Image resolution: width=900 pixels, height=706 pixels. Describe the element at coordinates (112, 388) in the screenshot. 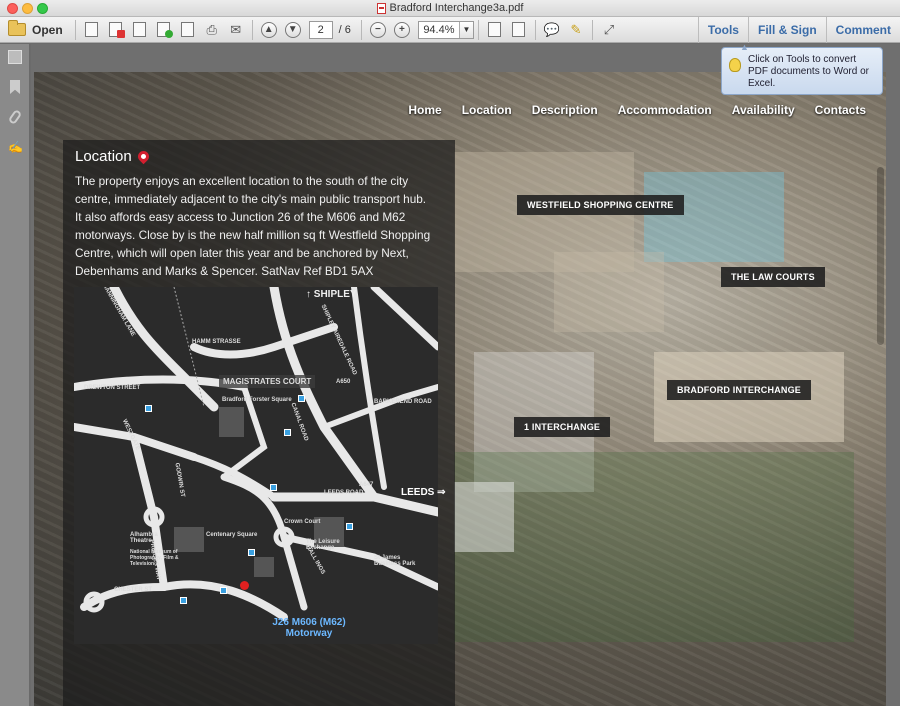

I see `map-label-street: DREWTON STREET` at that location.